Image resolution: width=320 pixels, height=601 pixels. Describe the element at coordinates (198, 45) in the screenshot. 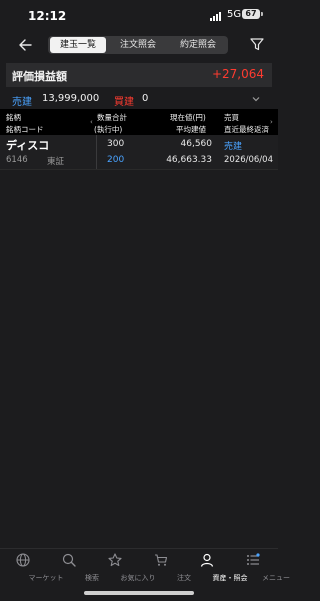

I see `tab-executions: 約定照会` at that location.